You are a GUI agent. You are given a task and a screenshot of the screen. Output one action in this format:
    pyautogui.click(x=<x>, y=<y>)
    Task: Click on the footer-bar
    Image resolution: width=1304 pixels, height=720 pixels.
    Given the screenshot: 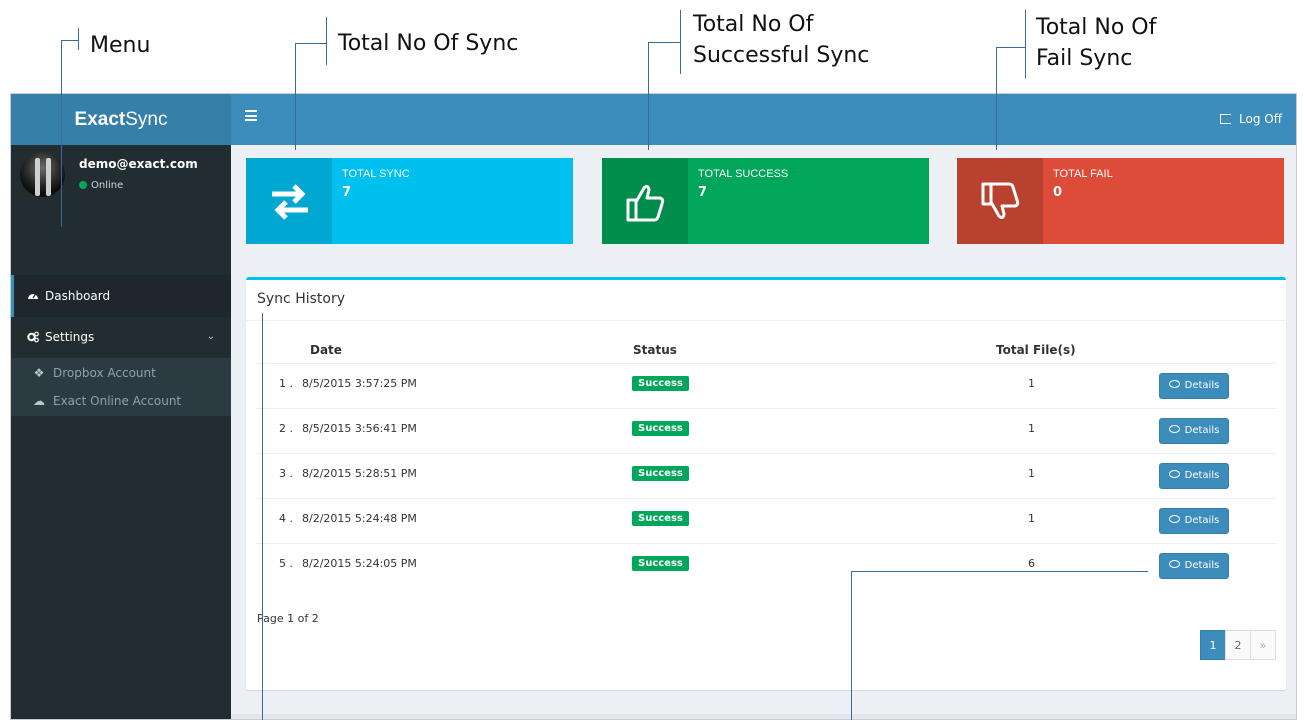 What is the action you would take?
    pyautogui.click(x=763, y=716)
    